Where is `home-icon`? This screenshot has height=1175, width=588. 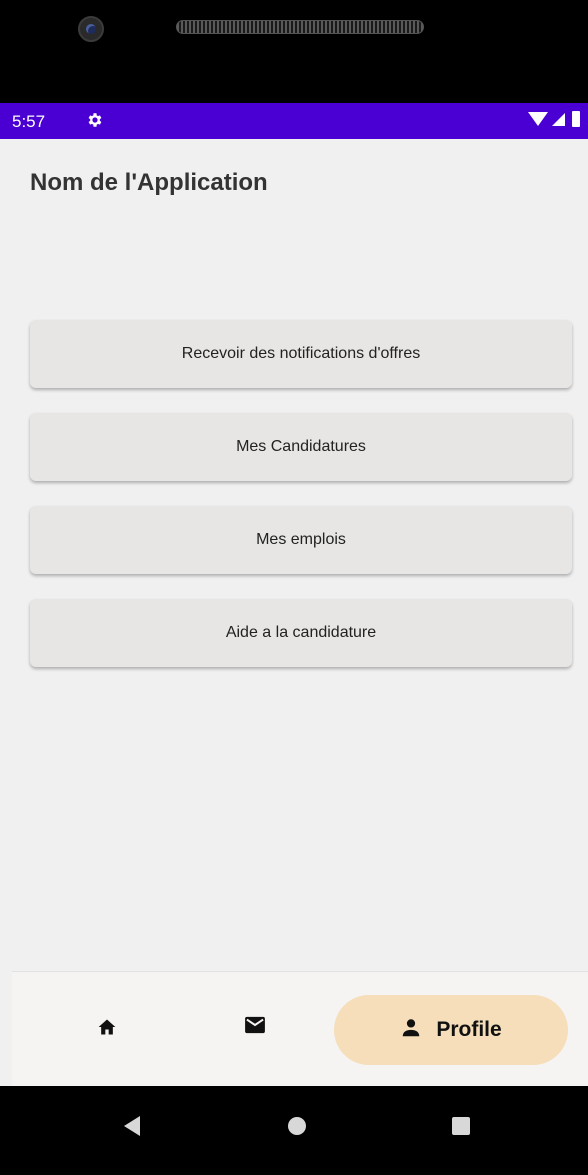 home-icon is located at coordinates (107, 1029).